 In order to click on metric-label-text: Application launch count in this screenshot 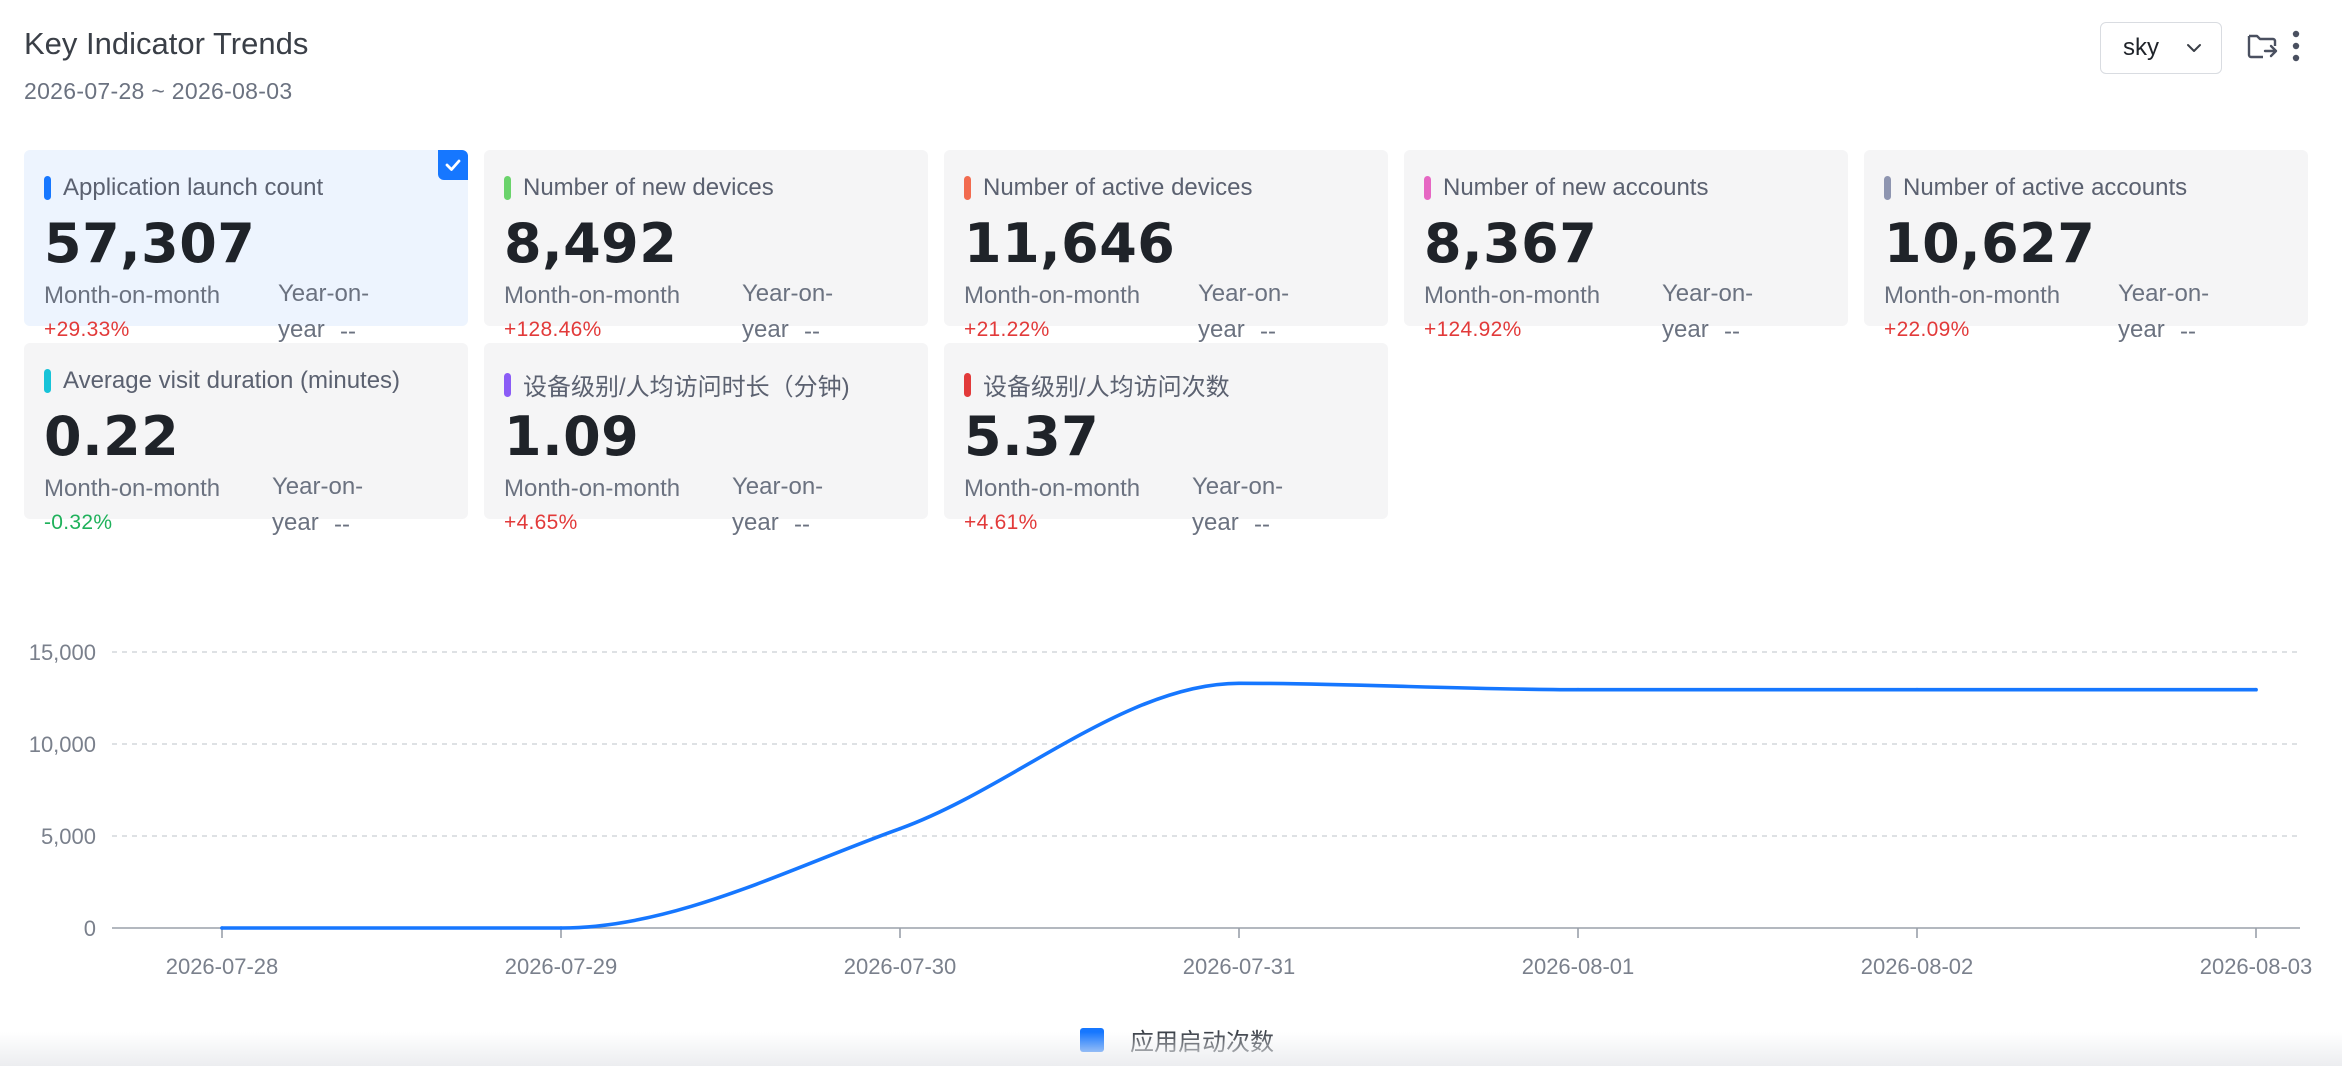, I will do `click(193, 187)`.